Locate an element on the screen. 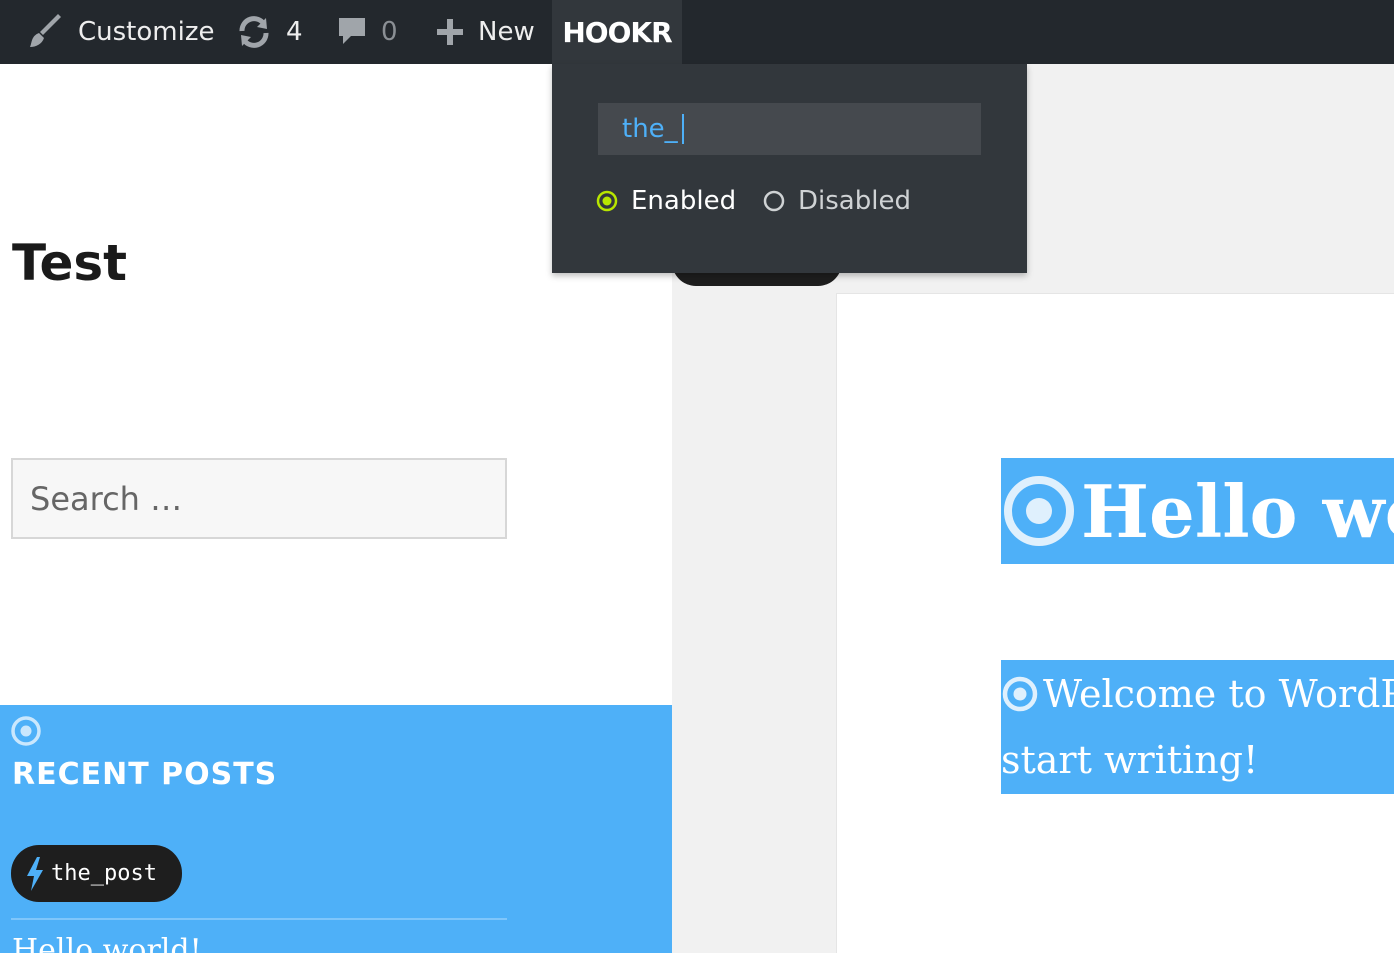  divider is located at coordinates (259, 919).